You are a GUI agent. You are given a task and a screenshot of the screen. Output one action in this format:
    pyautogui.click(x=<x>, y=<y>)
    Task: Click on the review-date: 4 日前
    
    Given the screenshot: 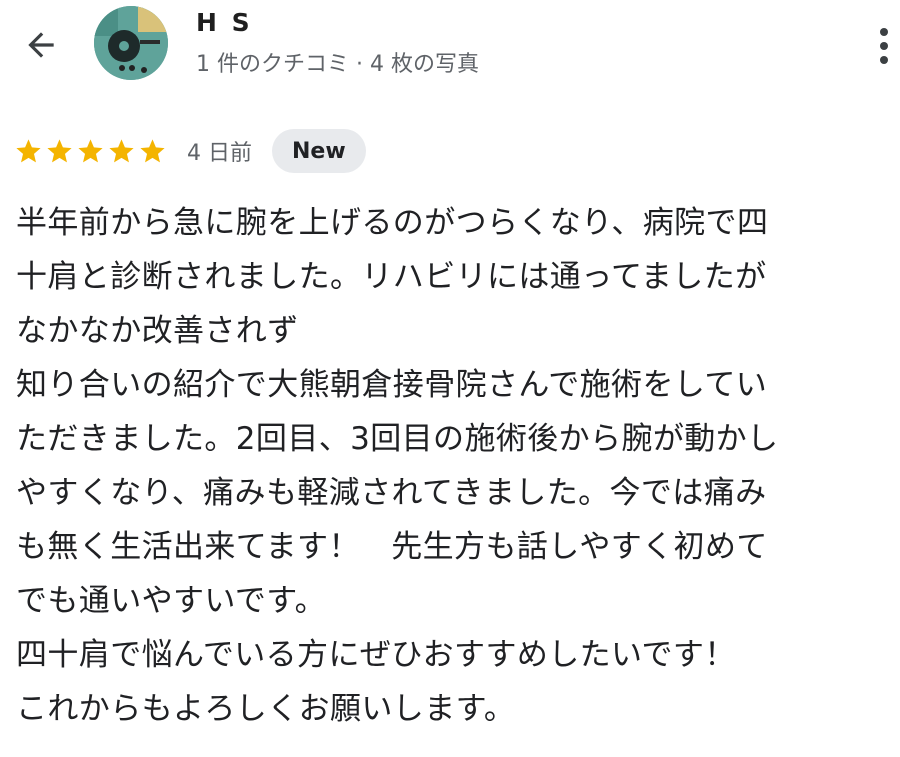 What is the action you would take?
    pyautogui.click(x=219, y=153)
    